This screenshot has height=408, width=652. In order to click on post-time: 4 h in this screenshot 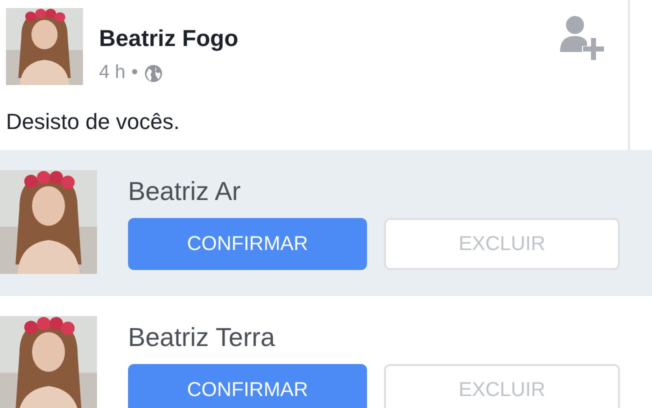, I will do `click(112, 73)`.